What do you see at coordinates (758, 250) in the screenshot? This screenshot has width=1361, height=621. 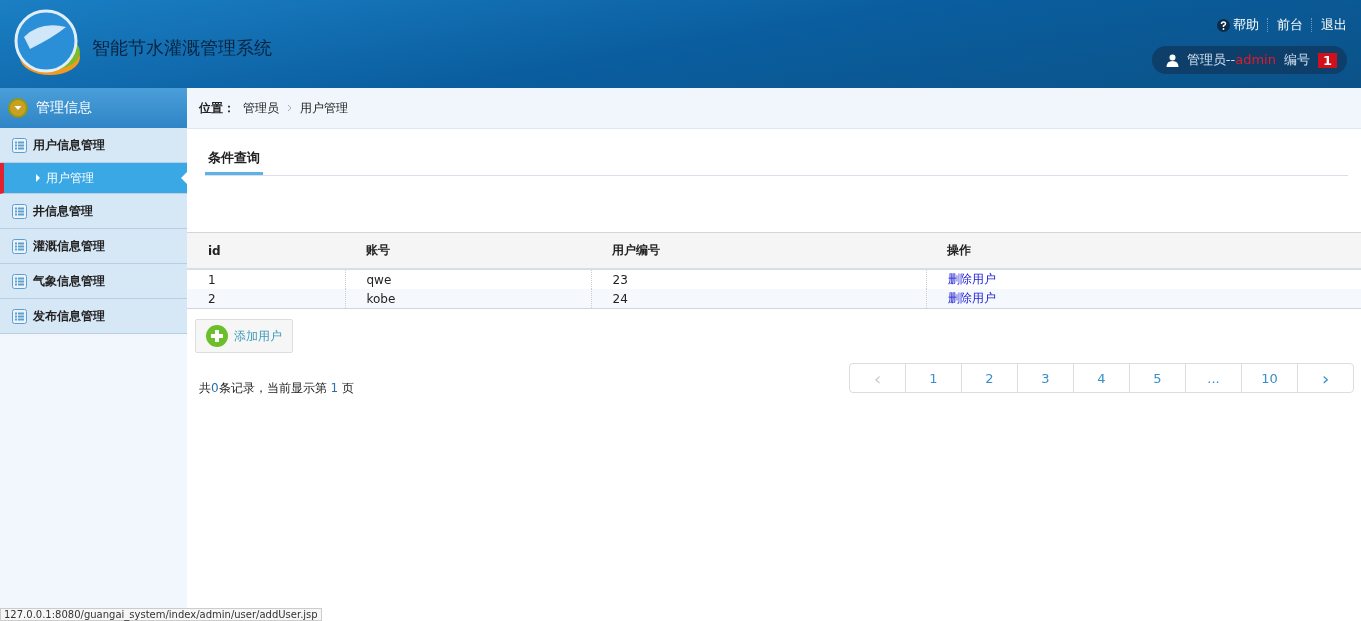 I see `column-header: 用户编号` at bounding box center [758, 250].